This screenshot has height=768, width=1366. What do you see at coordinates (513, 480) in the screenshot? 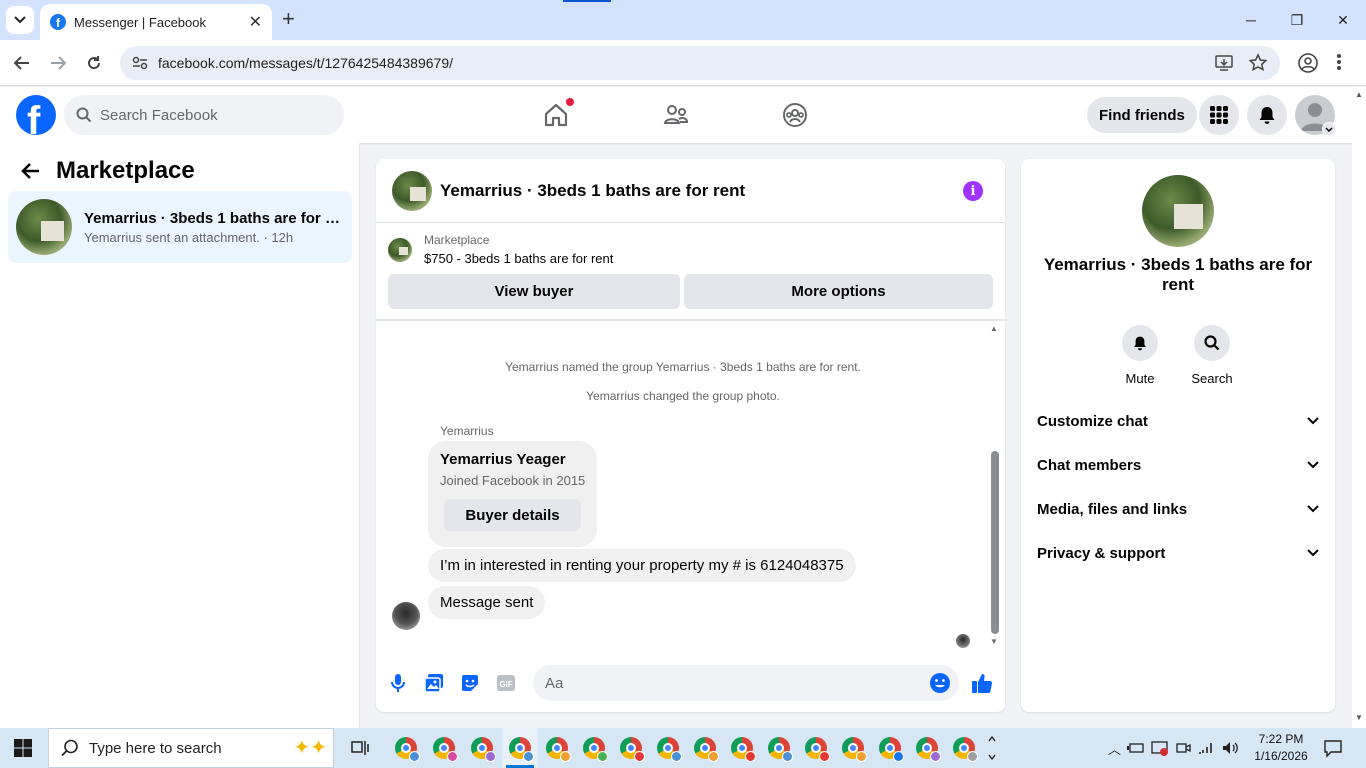
I see `buyer-joined: Joined Facebook in 2015` at bounding box center [513, 480].